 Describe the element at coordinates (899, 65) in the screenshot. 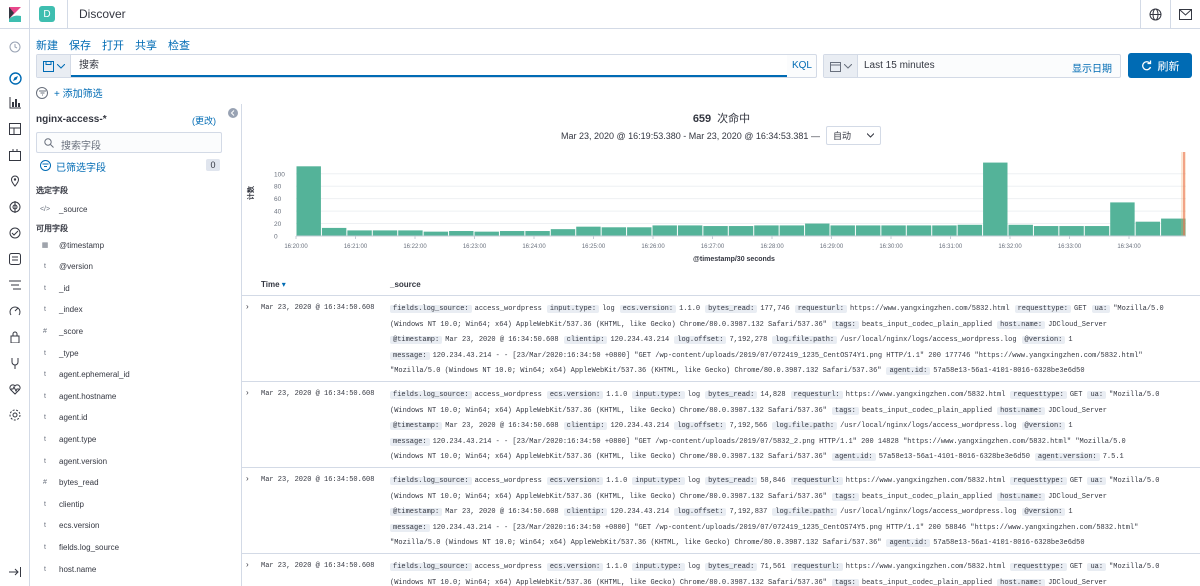

I see `time-range-text: Last 15 minutes` at that location.